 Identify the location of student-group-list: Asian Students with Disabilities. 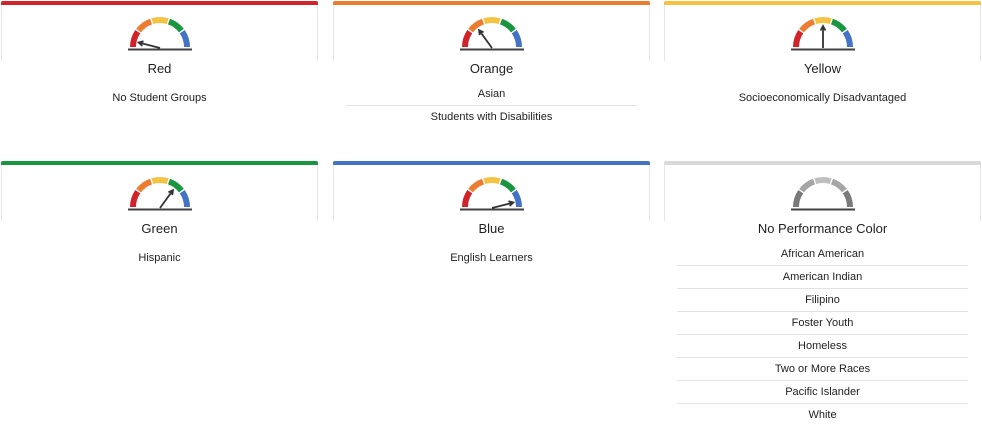
(491, 105).